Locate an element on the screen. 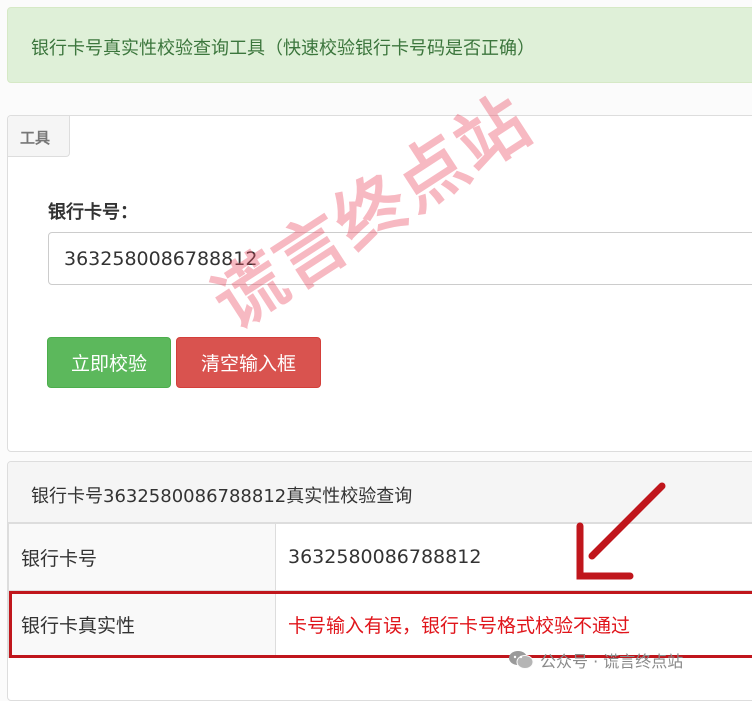 This screenshot has width=752, height=701. card-number-label: 银行卡号： is located at coordinates (93, 211).